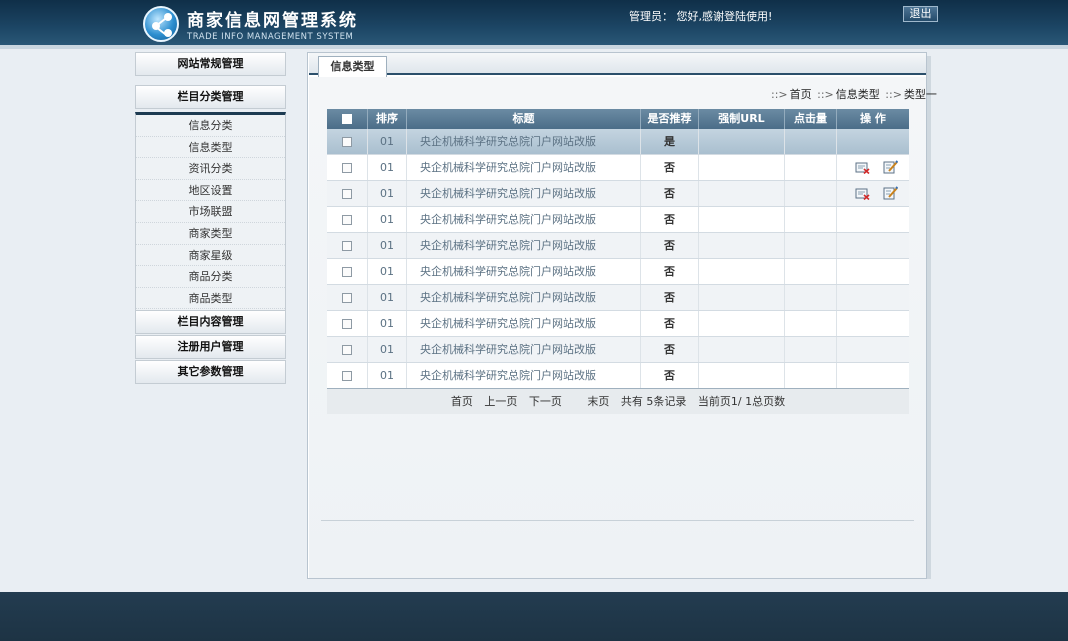  Describe the element at coordinates (210, 234) in the screenshot. I see `submenu-item-merchant-type: 商家类型` at that location.